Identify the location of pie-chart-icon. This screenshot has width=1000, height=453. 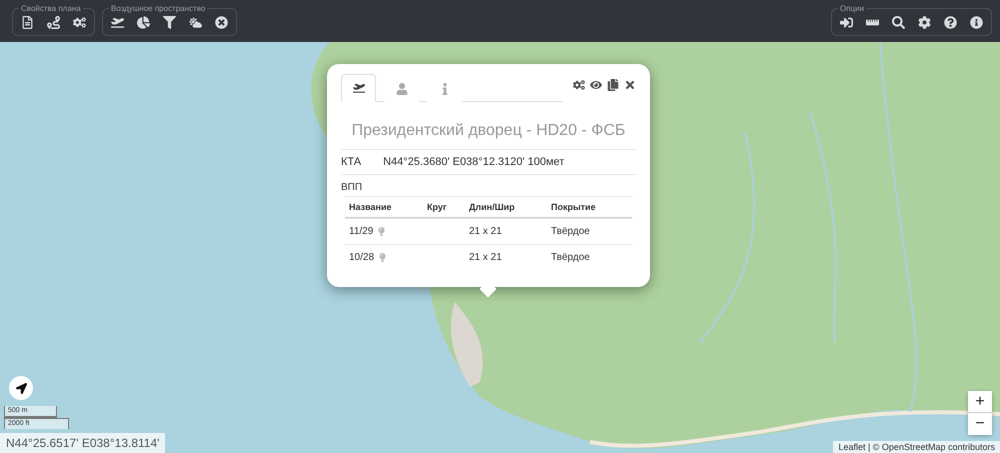
(143, 22).